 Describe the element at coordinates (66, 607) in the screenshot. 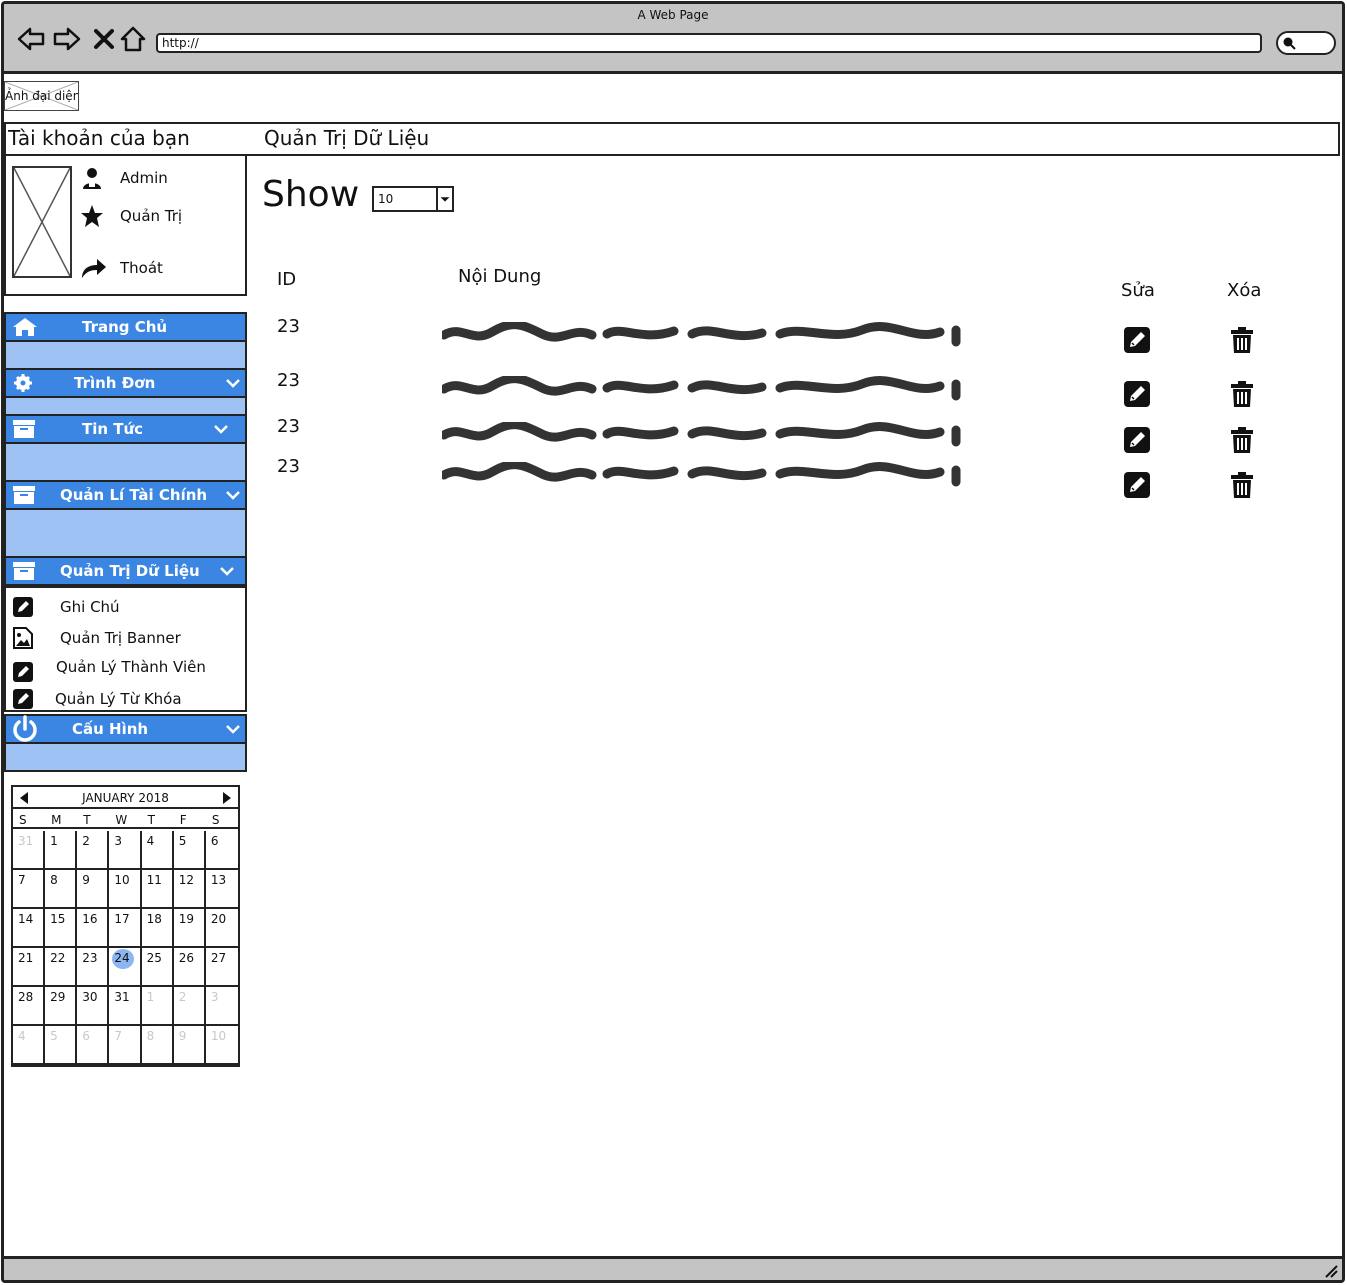

I see `submenu-item-notes: Ghi Chú` at that location.